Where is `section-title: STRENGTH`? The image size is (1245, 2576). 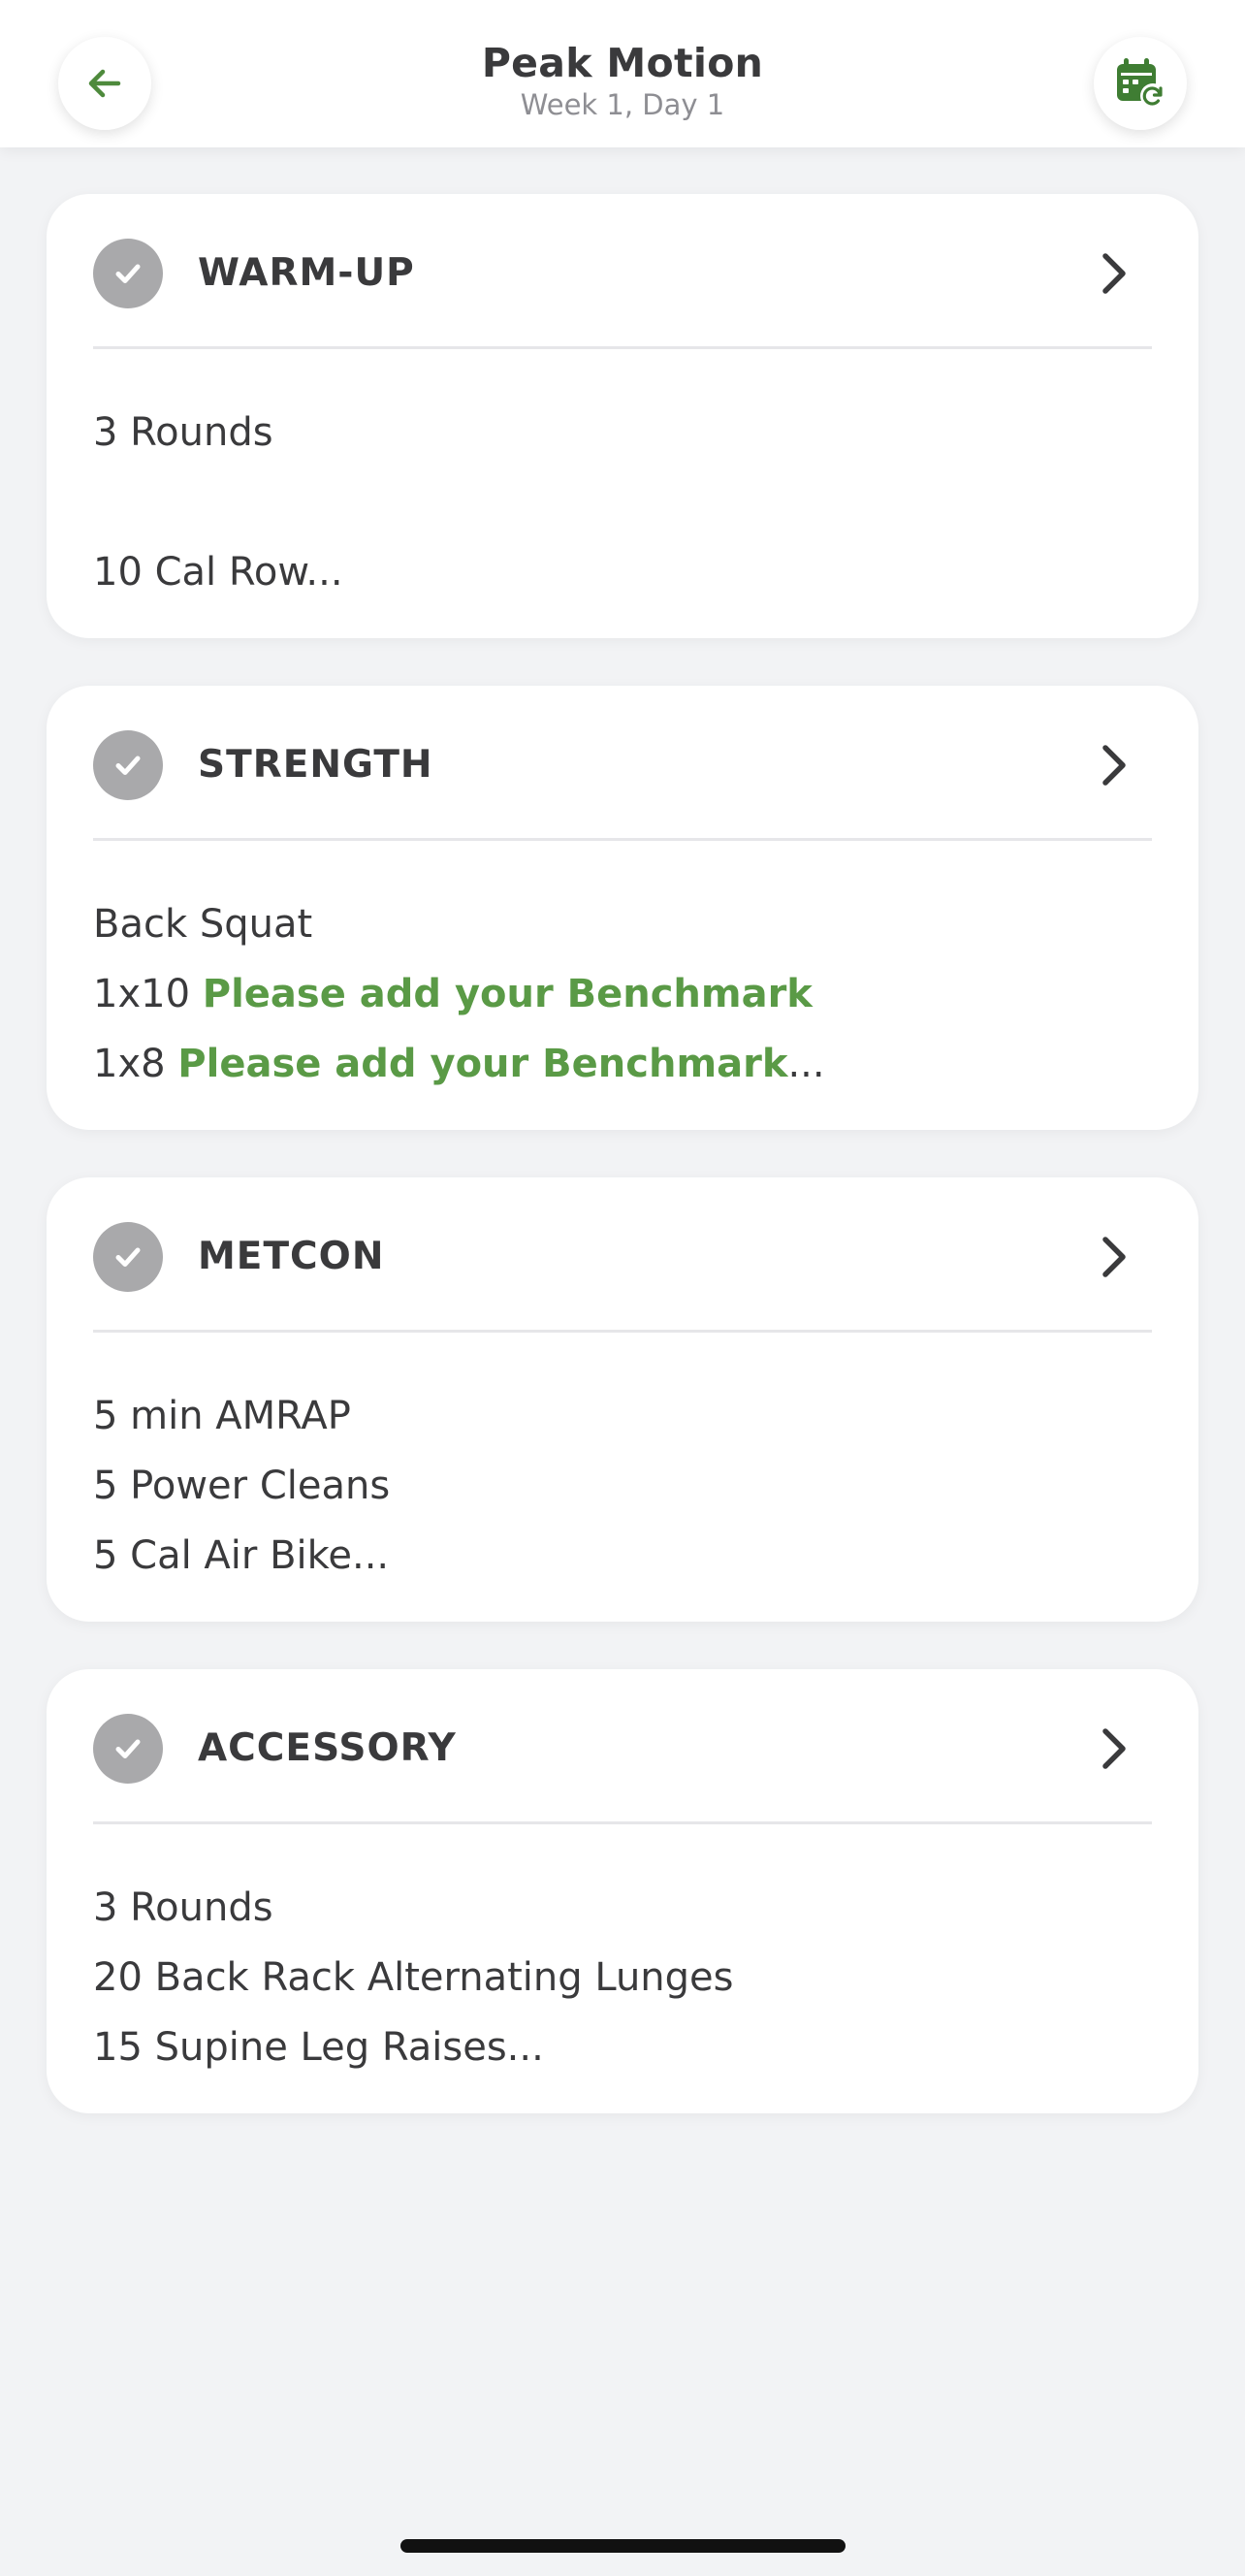 section-title: STRENGTH is located at coordinates (315, 765).